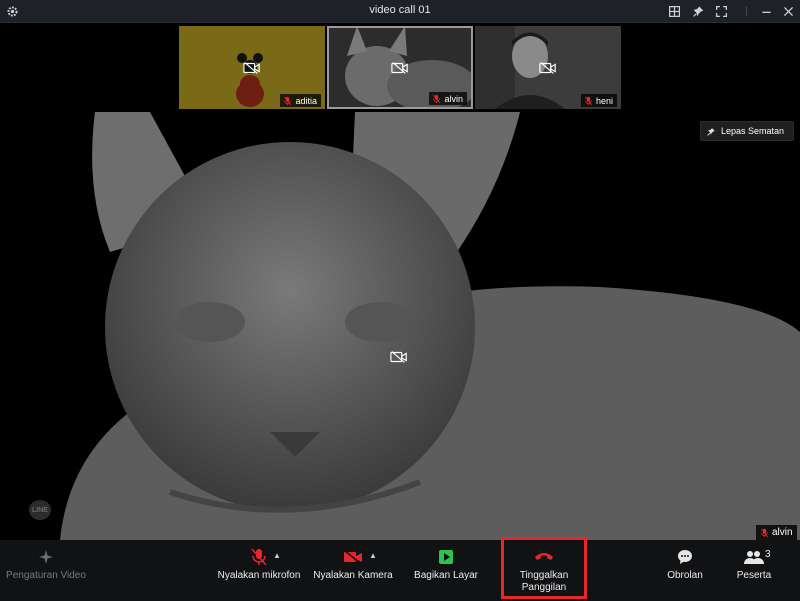 Image resolution: width=800 pixels, height=601 pixels. I want to click on camera-off-icon: ▲, so click(360, 557).